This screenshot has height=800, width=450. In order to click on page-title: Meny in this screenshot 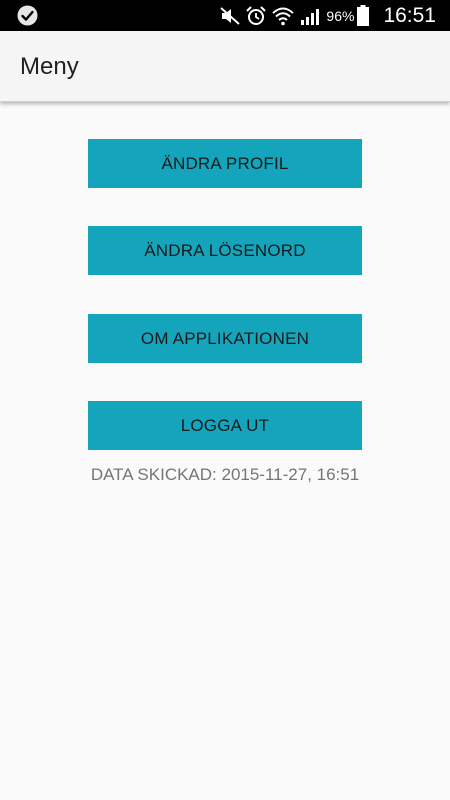, I will do `click(49, 66)`.